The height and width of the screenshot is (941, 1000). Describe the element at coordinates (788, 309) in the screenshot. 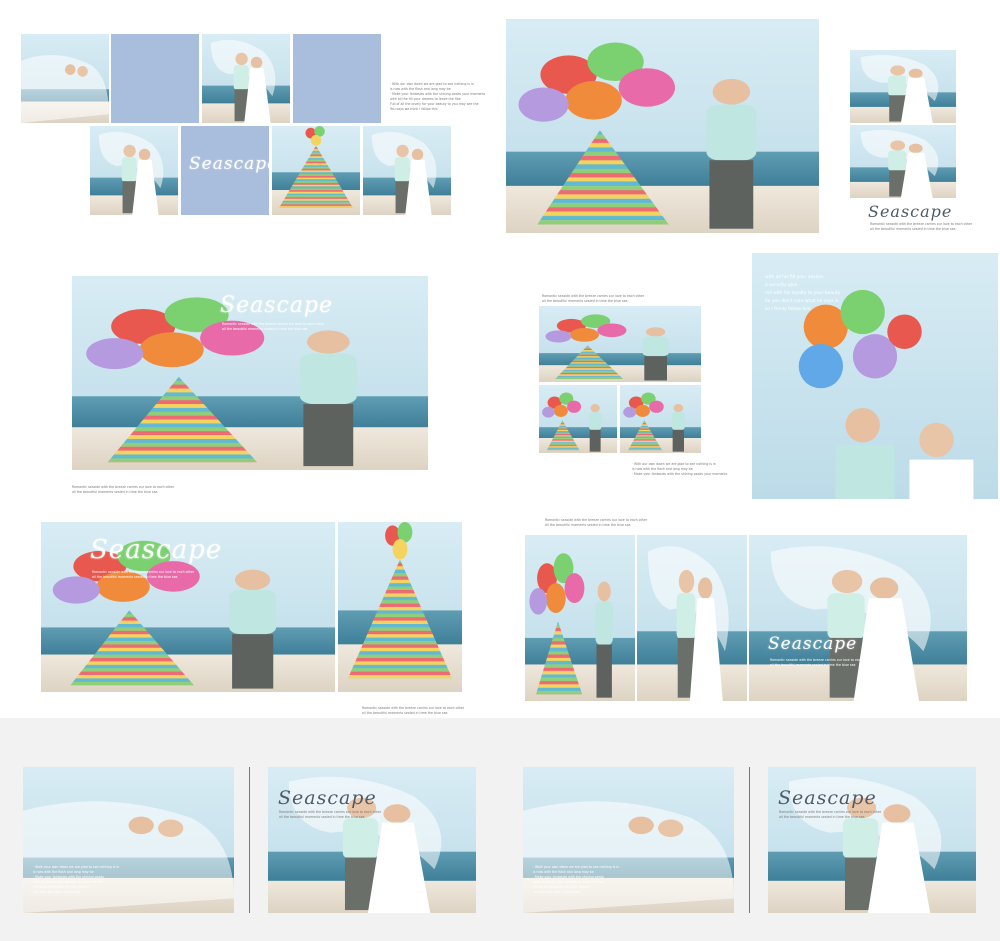

I see `poem-line: so I firmly follow him` at that location.